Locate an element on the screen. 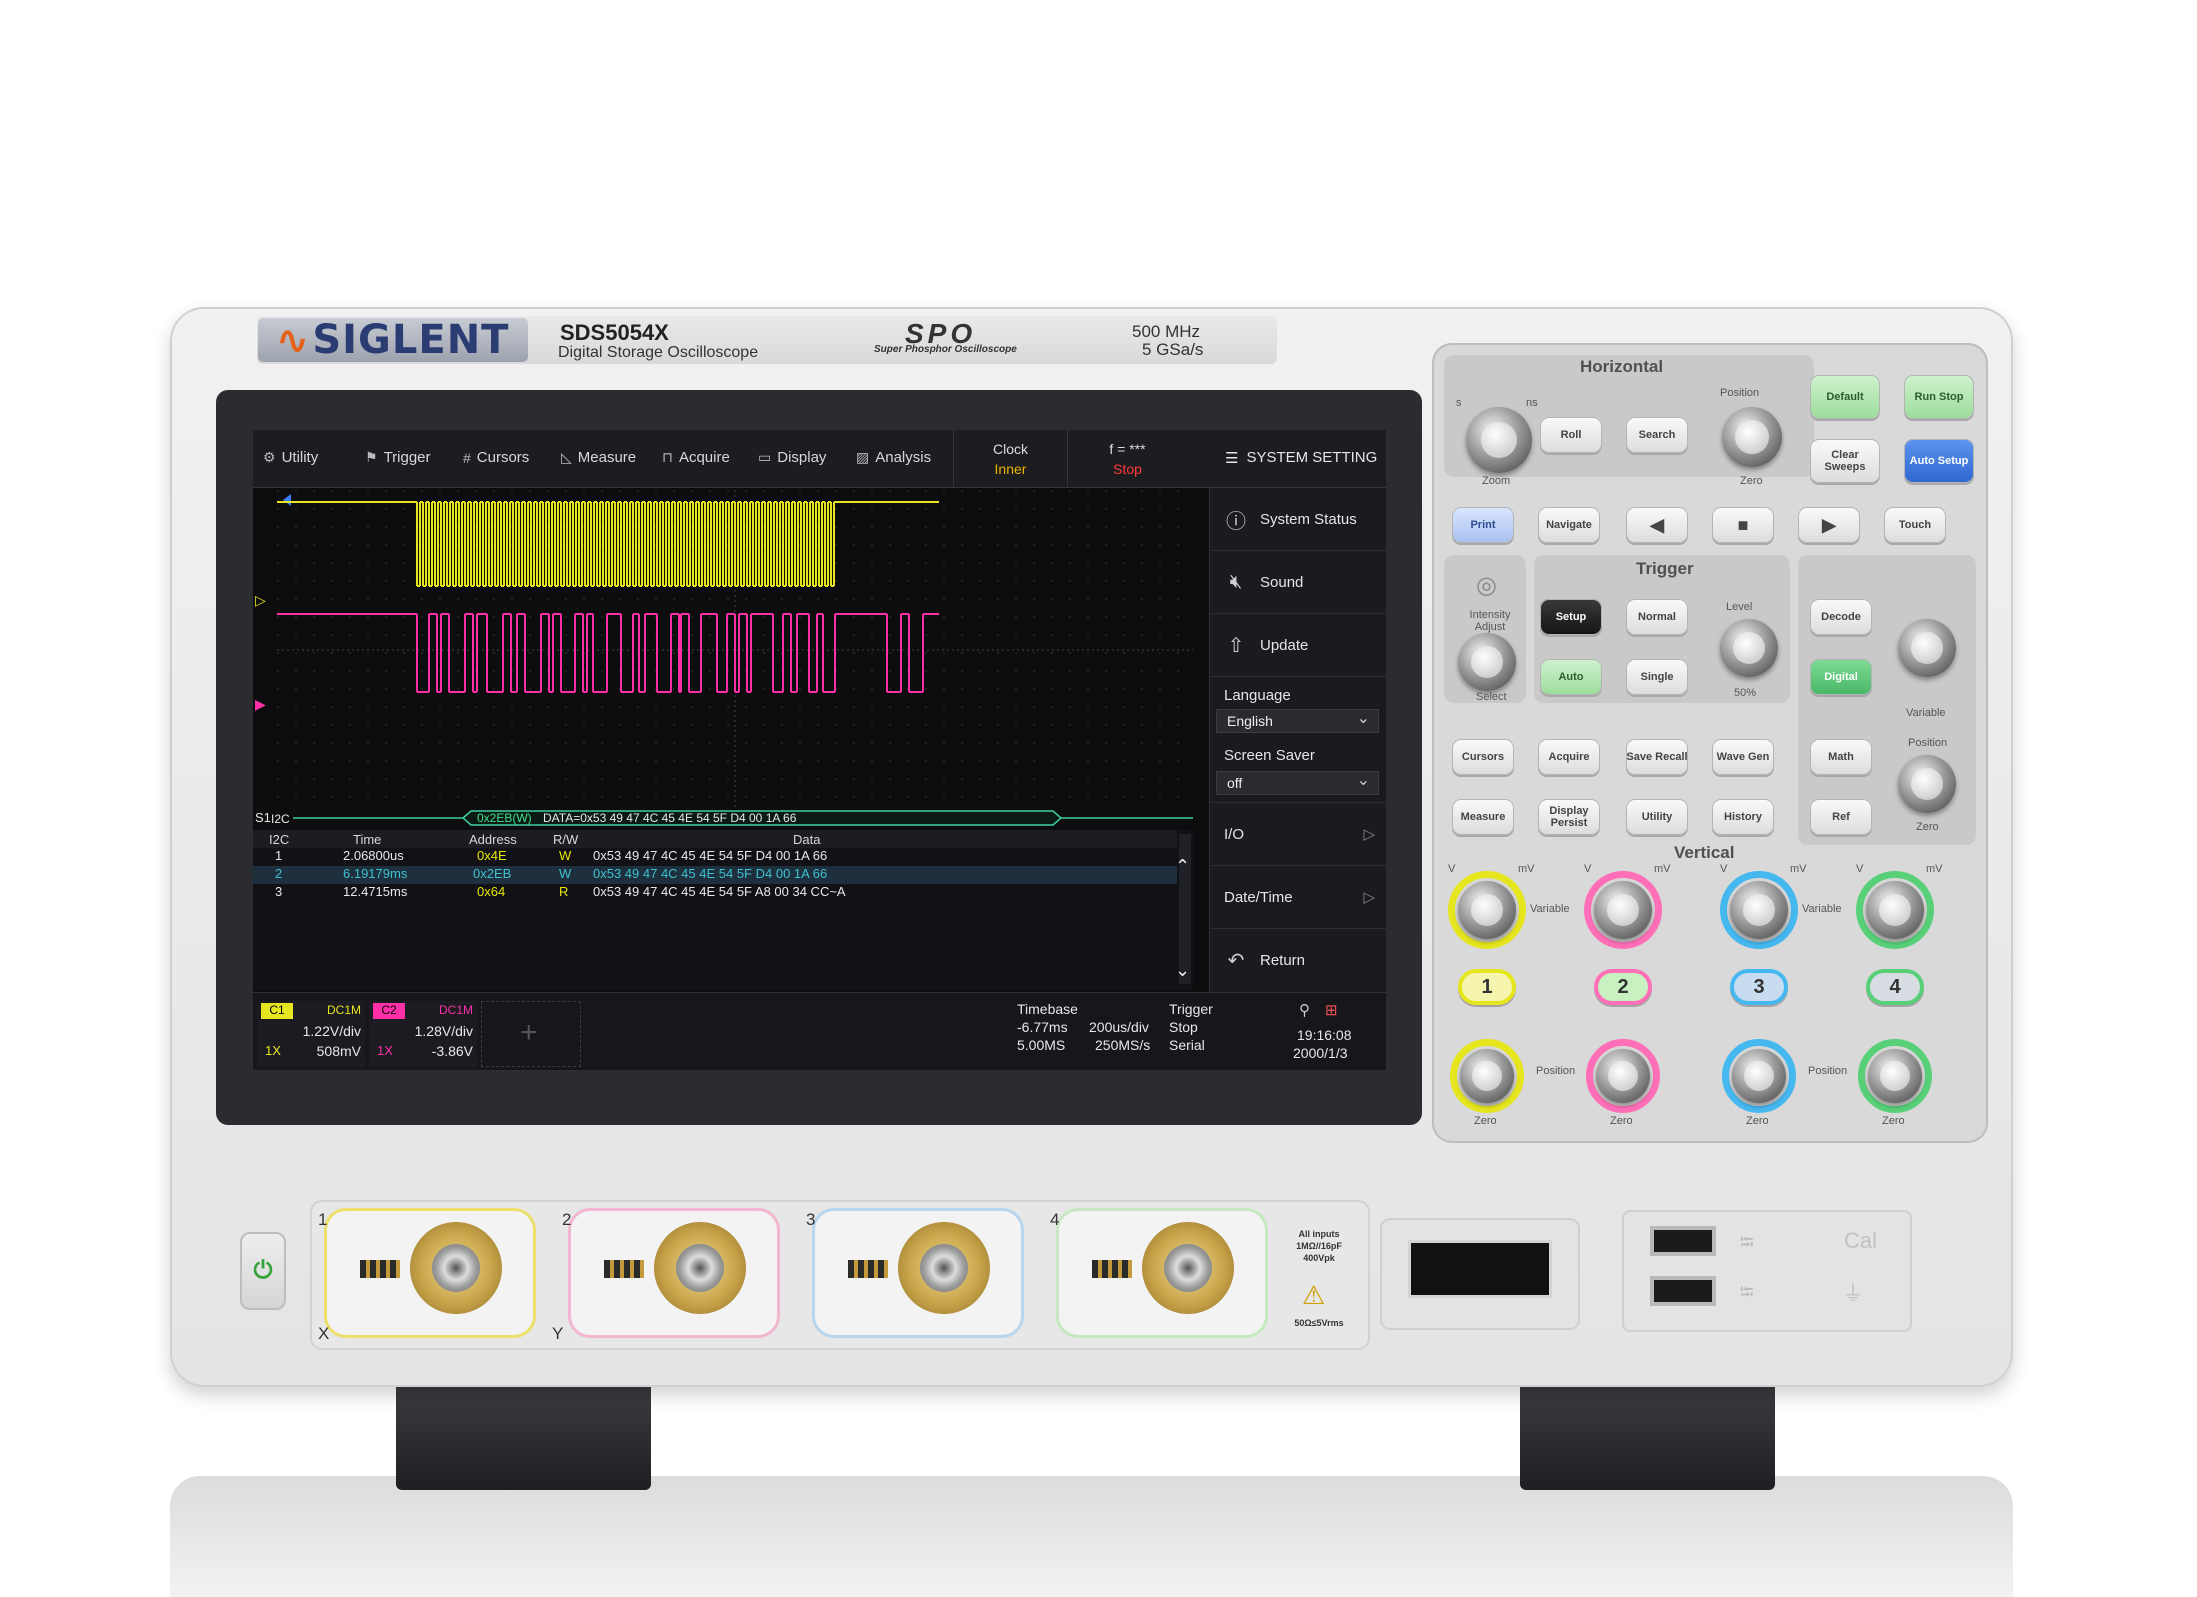 The image size is (2197, 1597). date-time-button: Date/Time ▷ is located at coordinates (1298, 897).